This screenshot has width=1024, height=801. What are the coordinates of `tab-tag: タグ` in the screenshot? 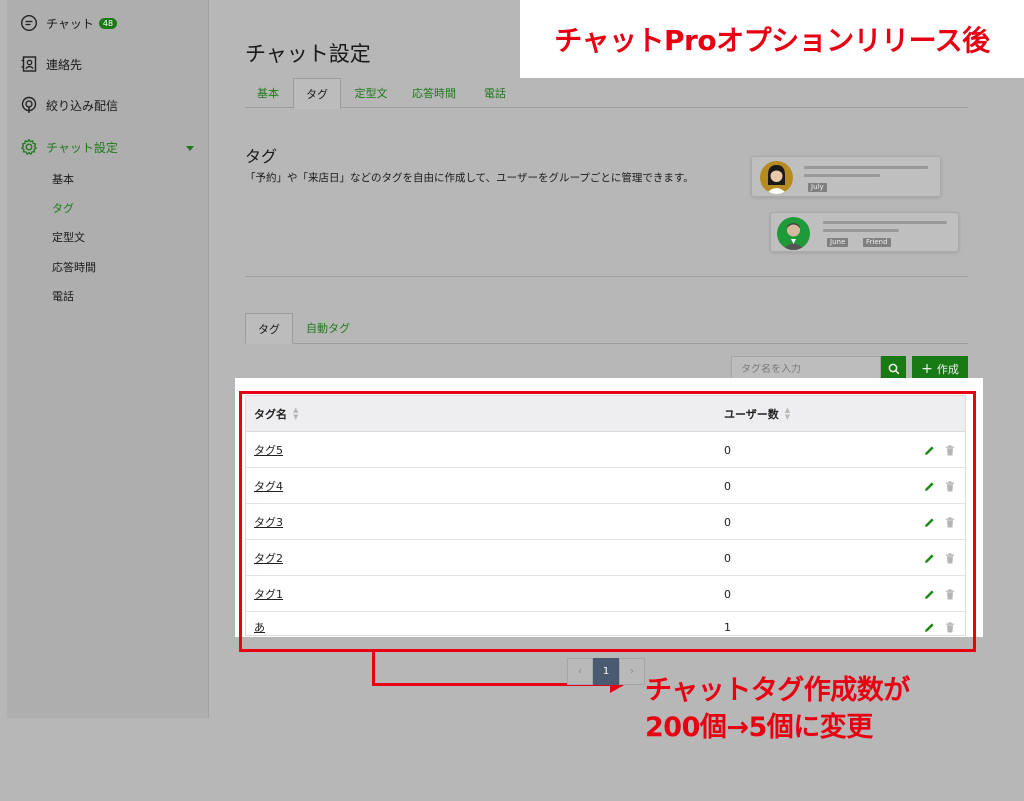 It's located at (317, 93).